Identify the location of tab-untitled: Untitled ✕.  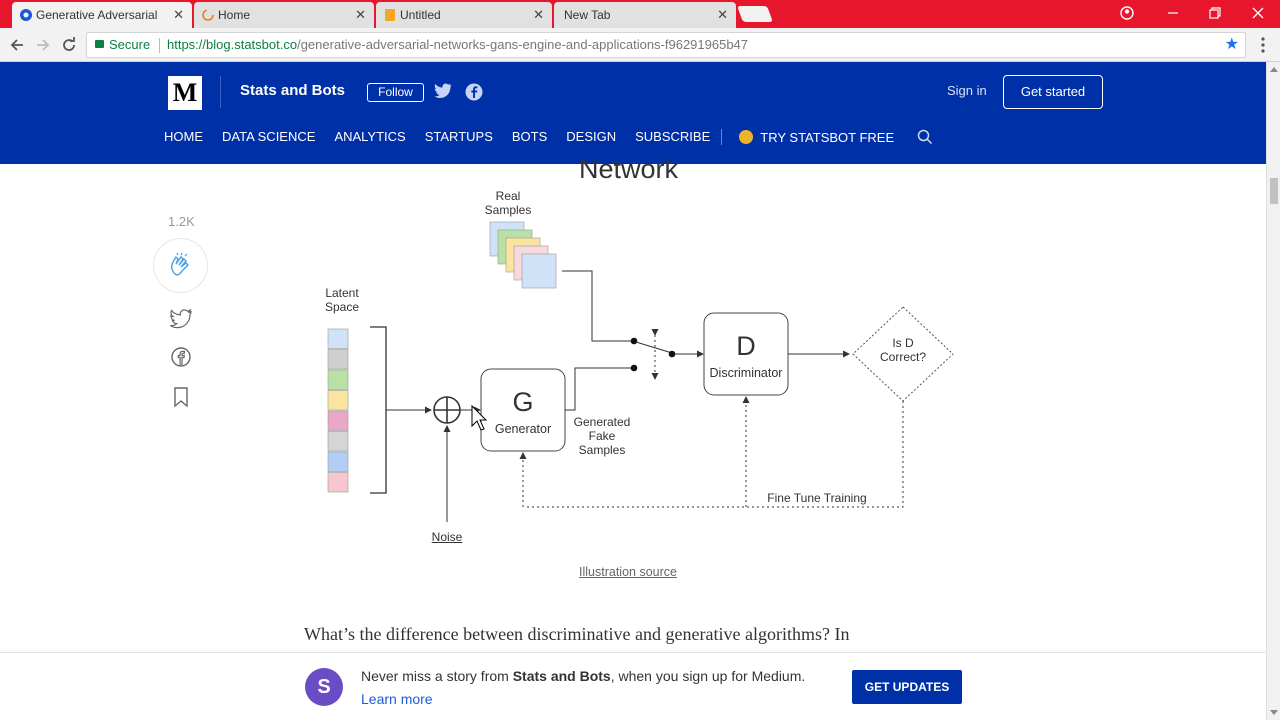
(464, 15).